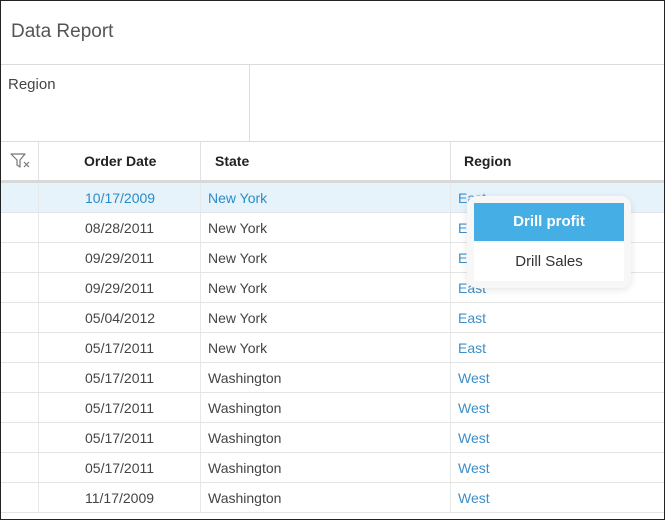  What do you see at coordinates (62, 31) in the screenshot?
I see `page-title: Data Report` at bounding box center [62, 31].